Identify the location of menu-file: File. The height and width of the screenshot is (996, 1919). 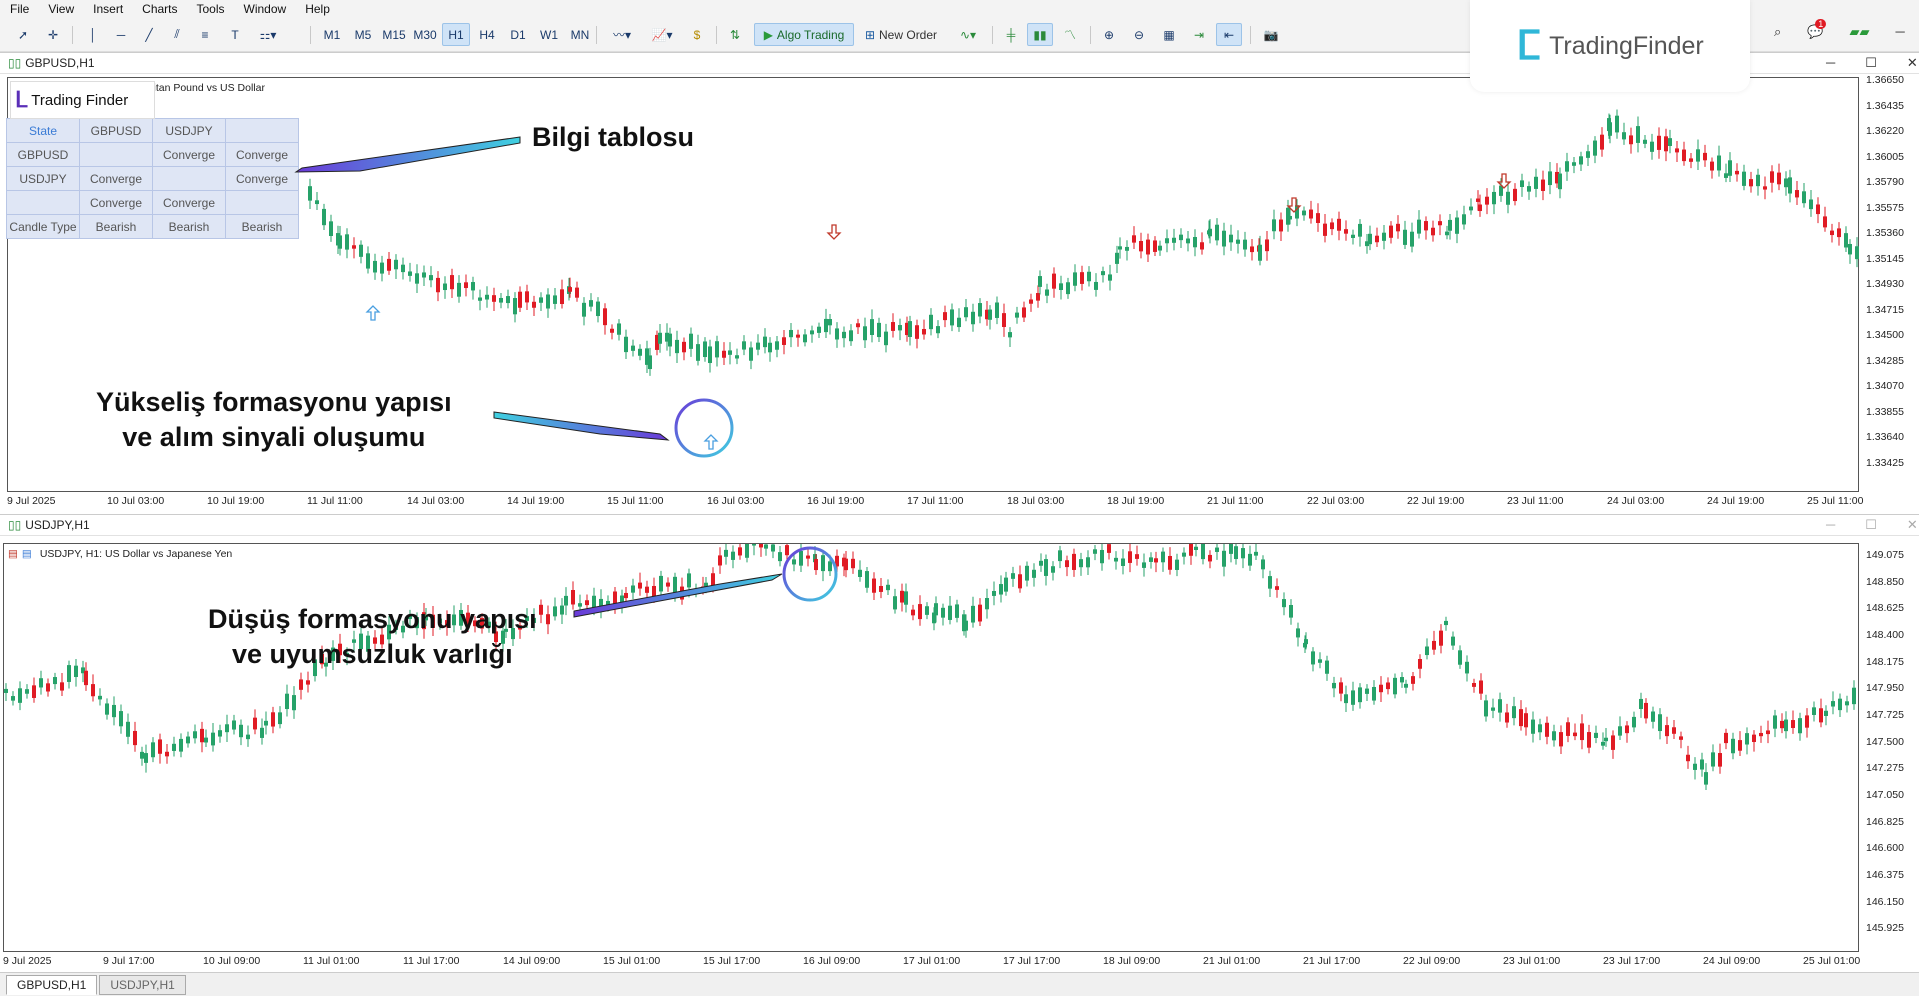
(19, 9).